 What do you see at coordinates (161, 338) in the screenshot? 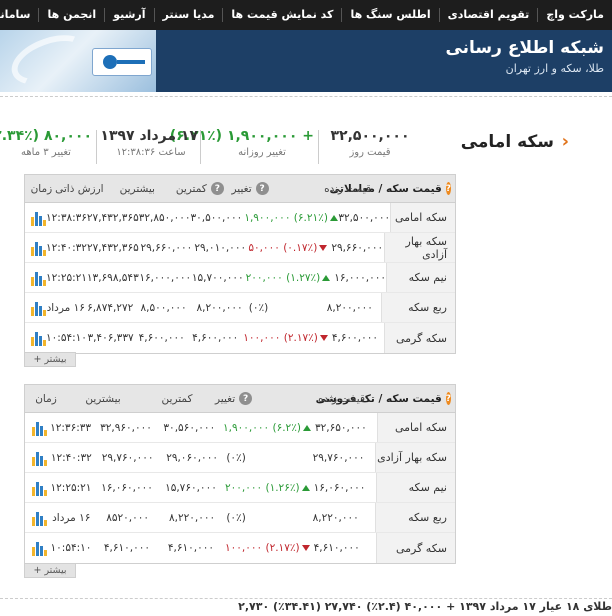
I see `high-cell: ۴,۶۰۰,۰۰۰` at bounding box center [161, 338].